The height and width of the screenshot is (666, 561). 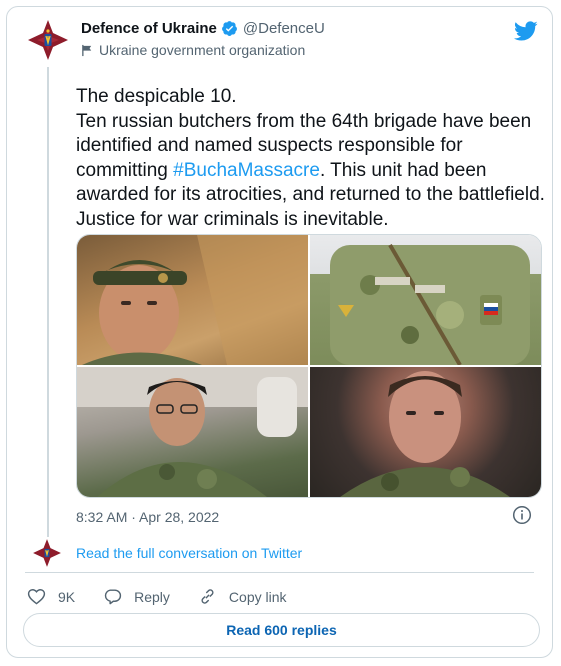 What do you see at coordinates (51, 596) in the screenshot?
I see `like-button: 9K` at bounding box center [51, 596].